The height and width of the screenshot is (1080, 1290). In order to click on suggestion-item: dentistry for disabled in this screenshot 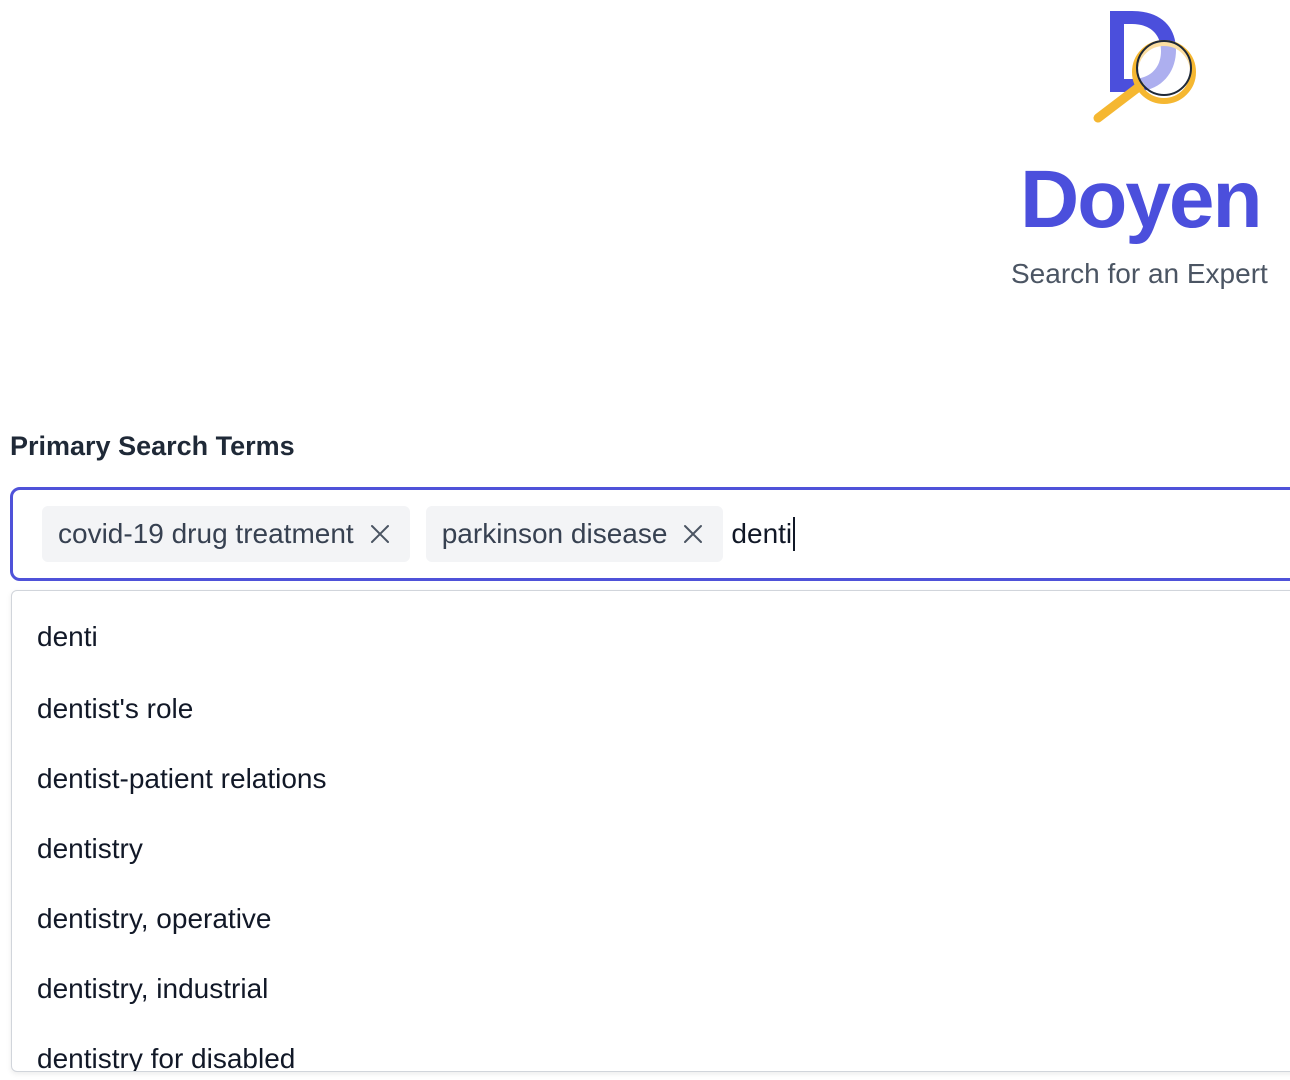, I will do `click(166, 1056)`.